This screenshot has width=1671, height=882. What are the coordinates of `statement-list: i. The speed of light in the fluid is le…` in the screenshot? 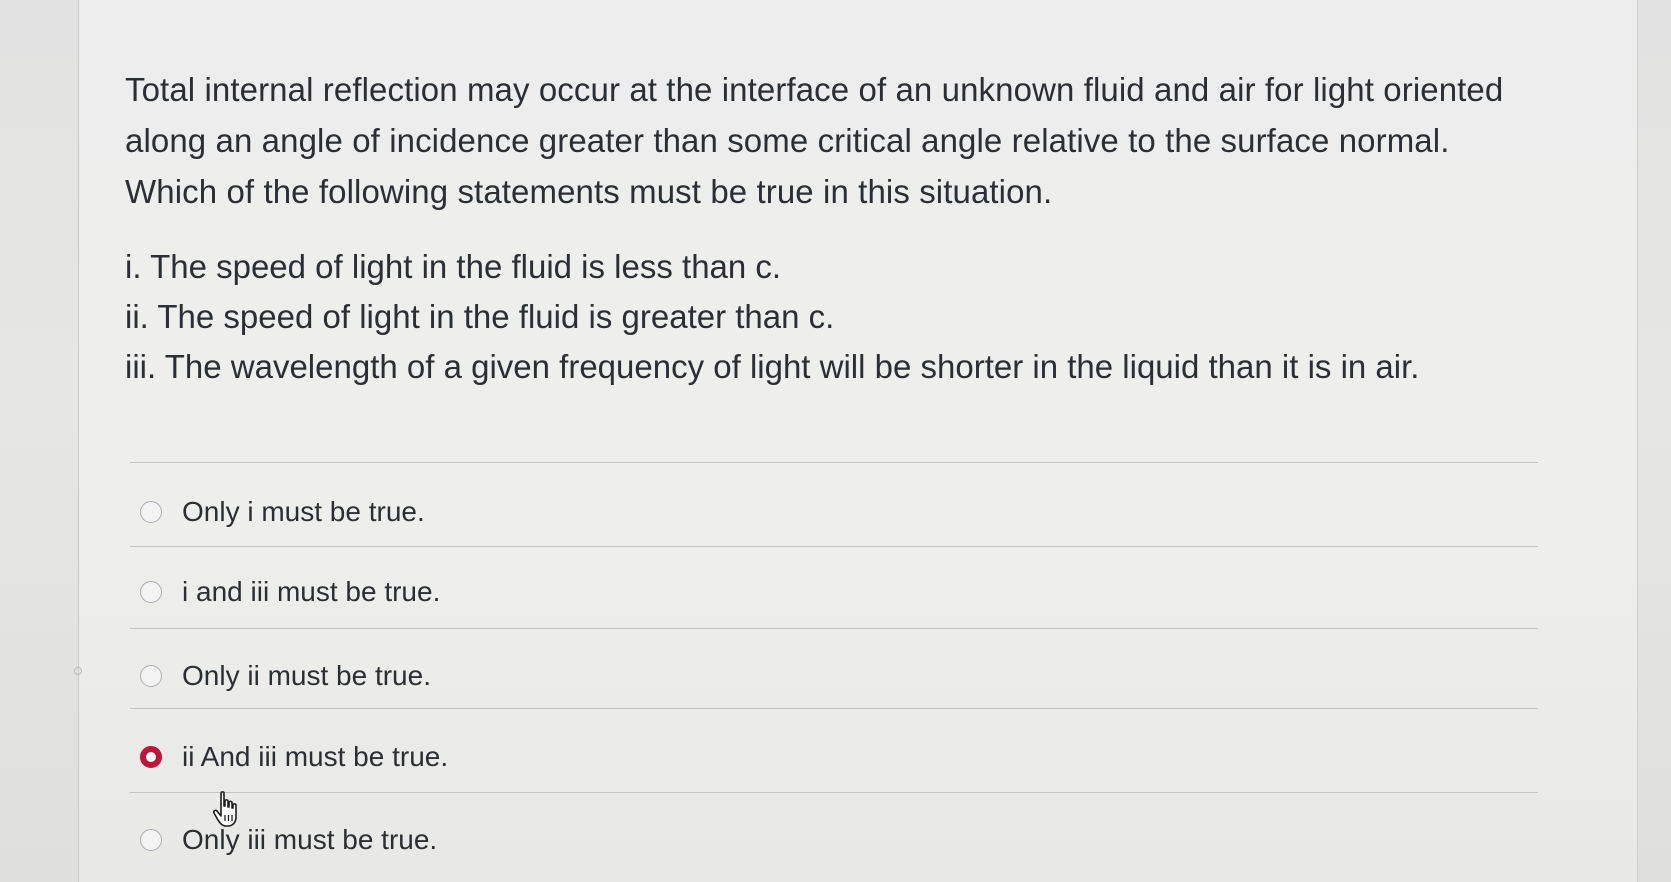 It's located at (835, 317).